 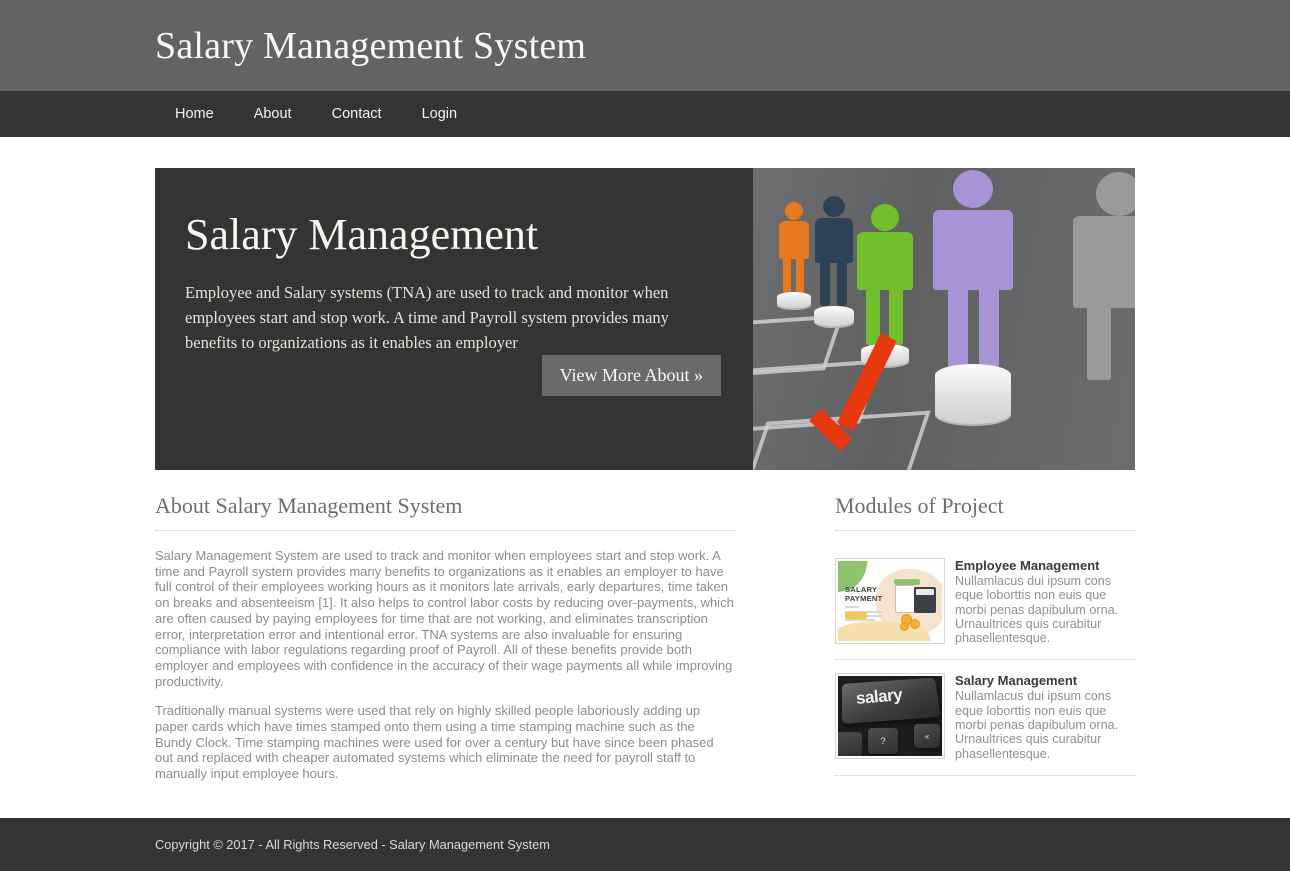 I want to click on hero-illustration, so click(x=944, y=319).